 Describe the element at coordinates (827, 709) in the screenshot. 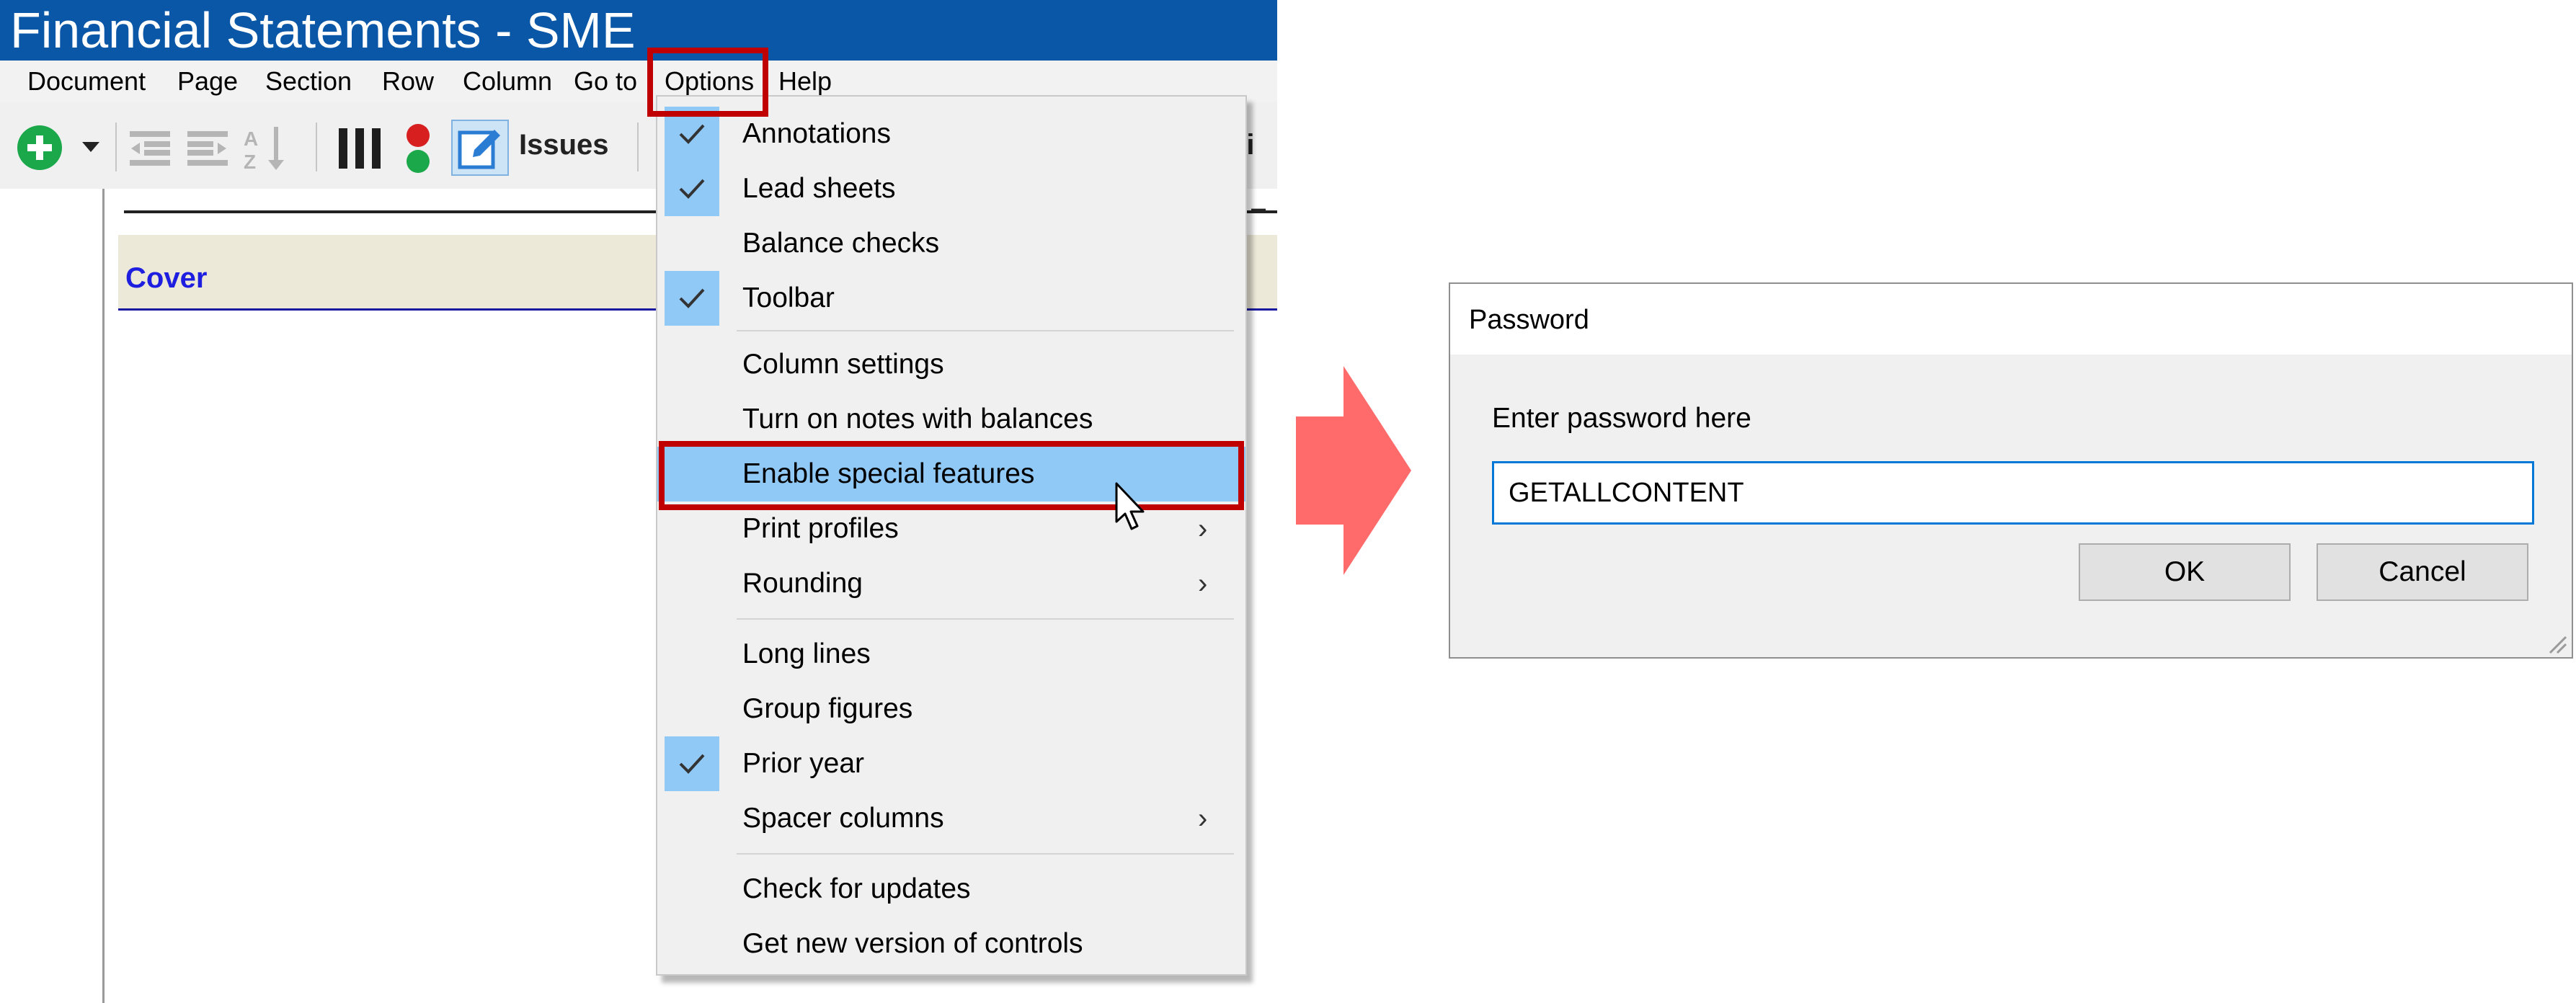

I see `menu-item-label: Group figures` at that location.